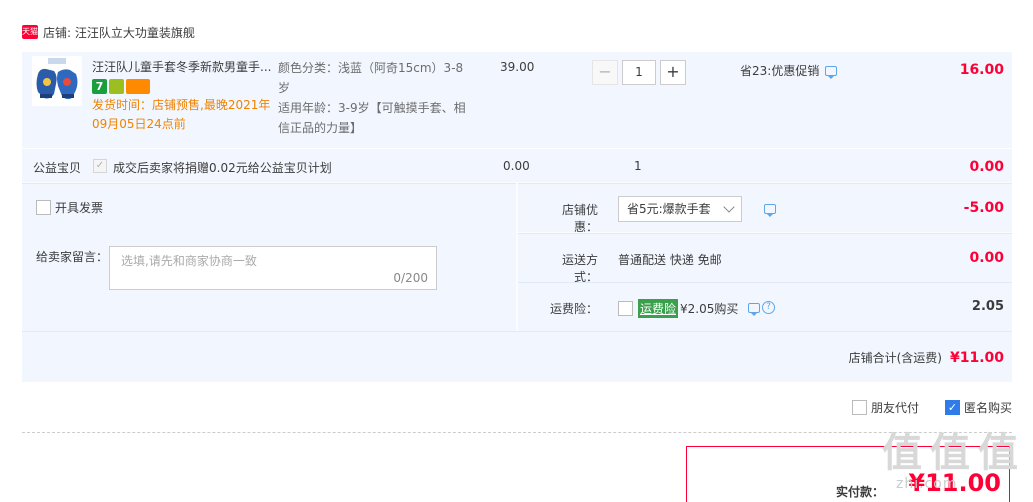  What do you see at coordinates (372, 118) in the screenshot?
I see `attr-age: 适用年龄：3-9岁【可触摸手套、相信正品的力量】` at bounding box center [372, 118].